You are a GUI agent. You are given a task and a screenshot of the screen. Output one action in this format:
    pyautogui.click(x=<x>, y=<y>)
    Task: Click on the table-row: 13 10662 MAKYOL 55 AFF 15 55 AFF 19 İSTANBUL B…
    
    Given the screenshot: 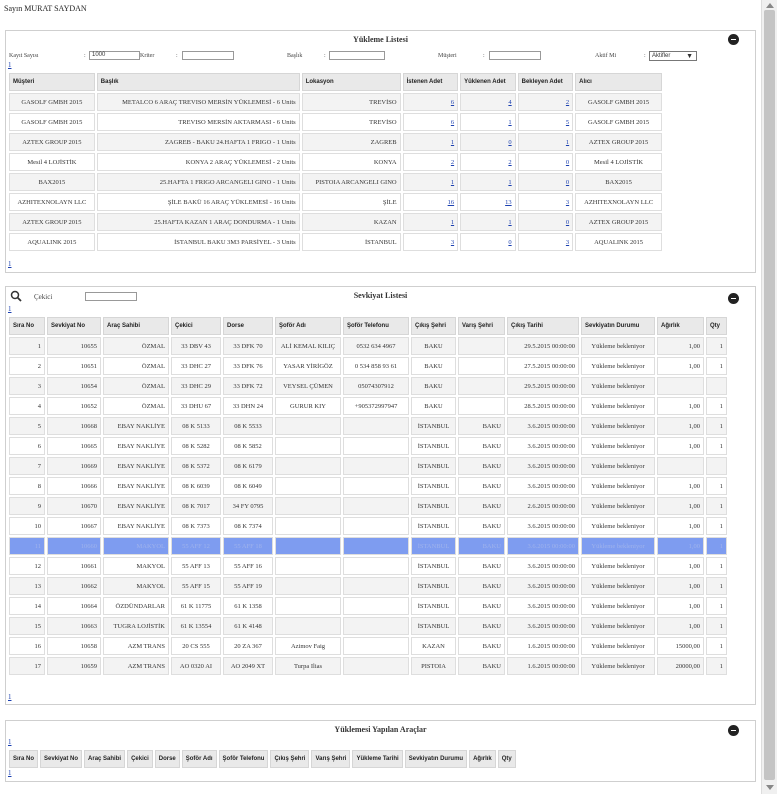 What is the action you would take?
    pyautogui.click(x=368, y=586)
    